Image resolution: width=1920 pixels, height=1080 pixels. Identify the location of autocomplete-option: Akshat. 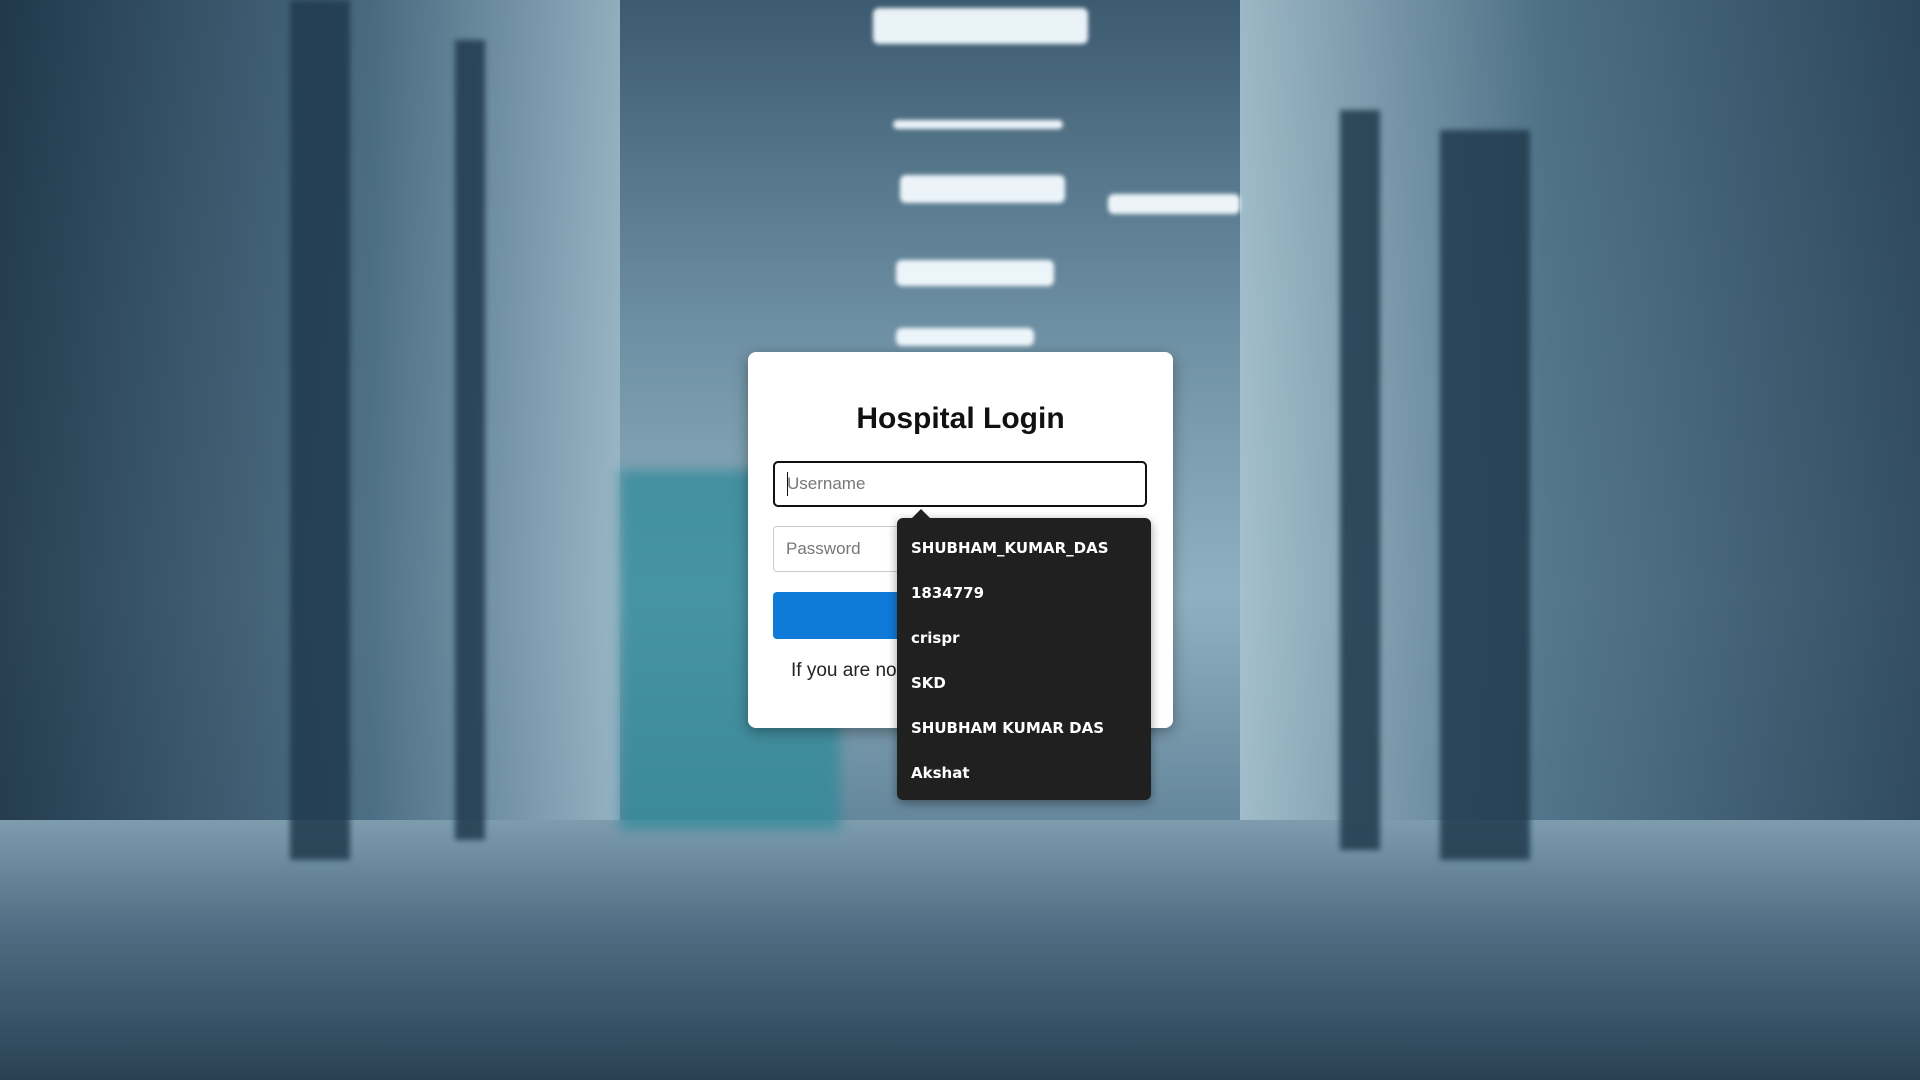
(1024, 773).